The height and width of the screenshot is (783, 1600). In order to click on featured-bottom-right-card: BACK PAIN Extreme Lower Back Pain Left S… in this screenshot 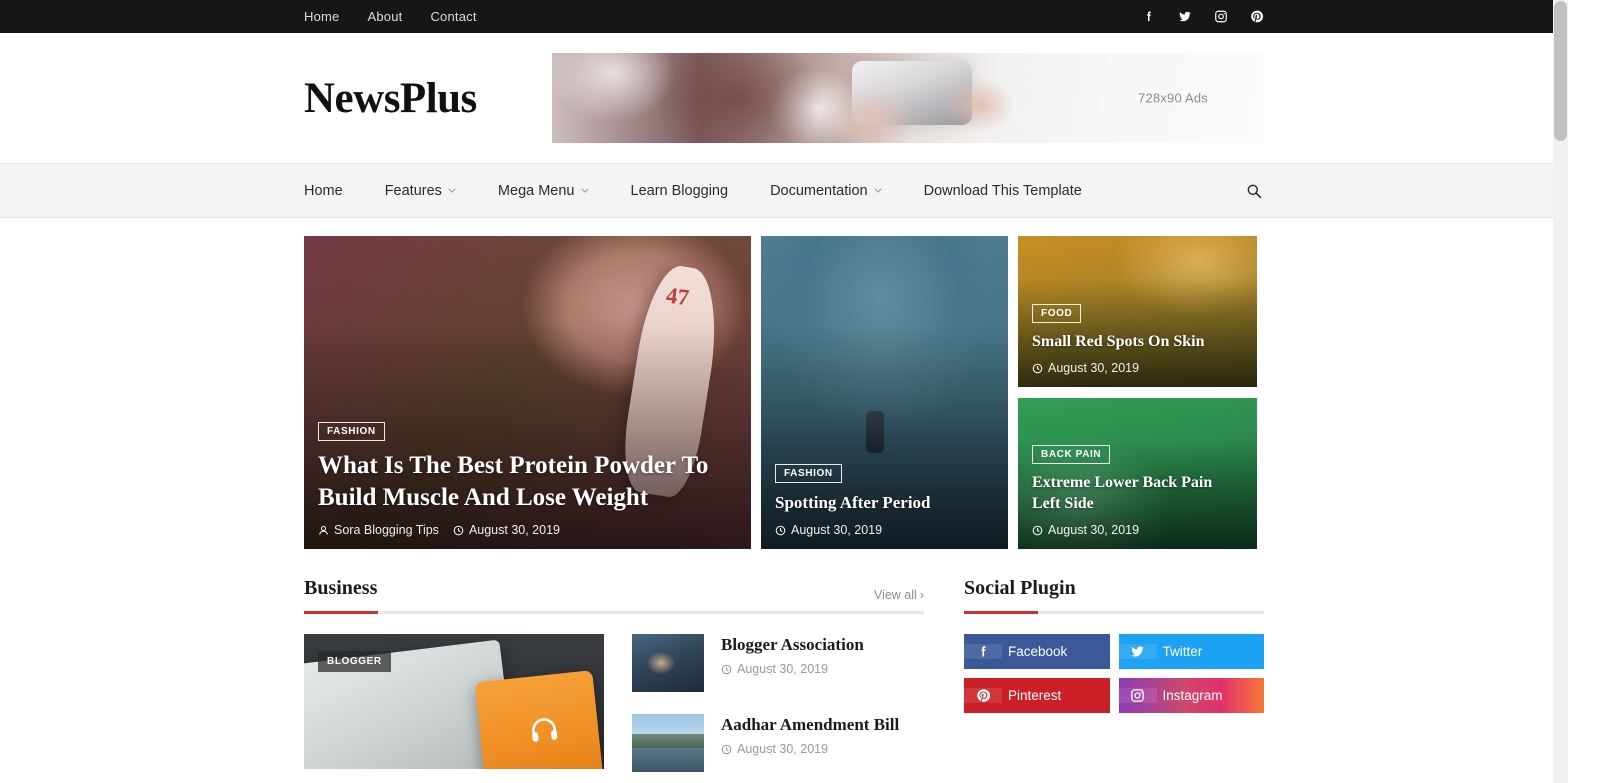, I will do `click(1137, 473)`.